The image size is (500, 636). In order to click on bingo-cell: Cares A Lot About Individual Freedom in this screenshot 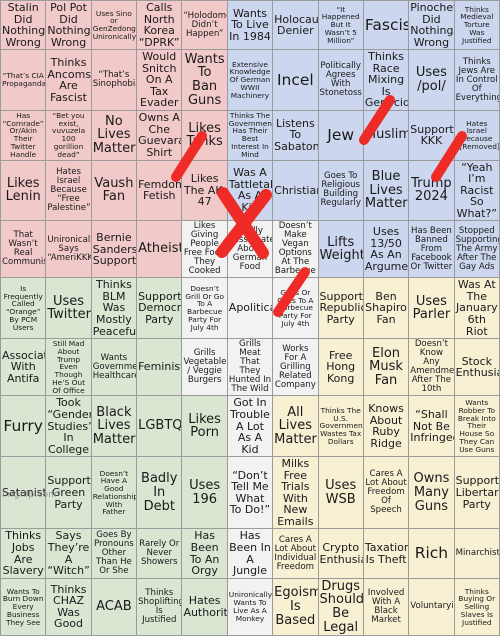, I will do `click(295, 553)`.